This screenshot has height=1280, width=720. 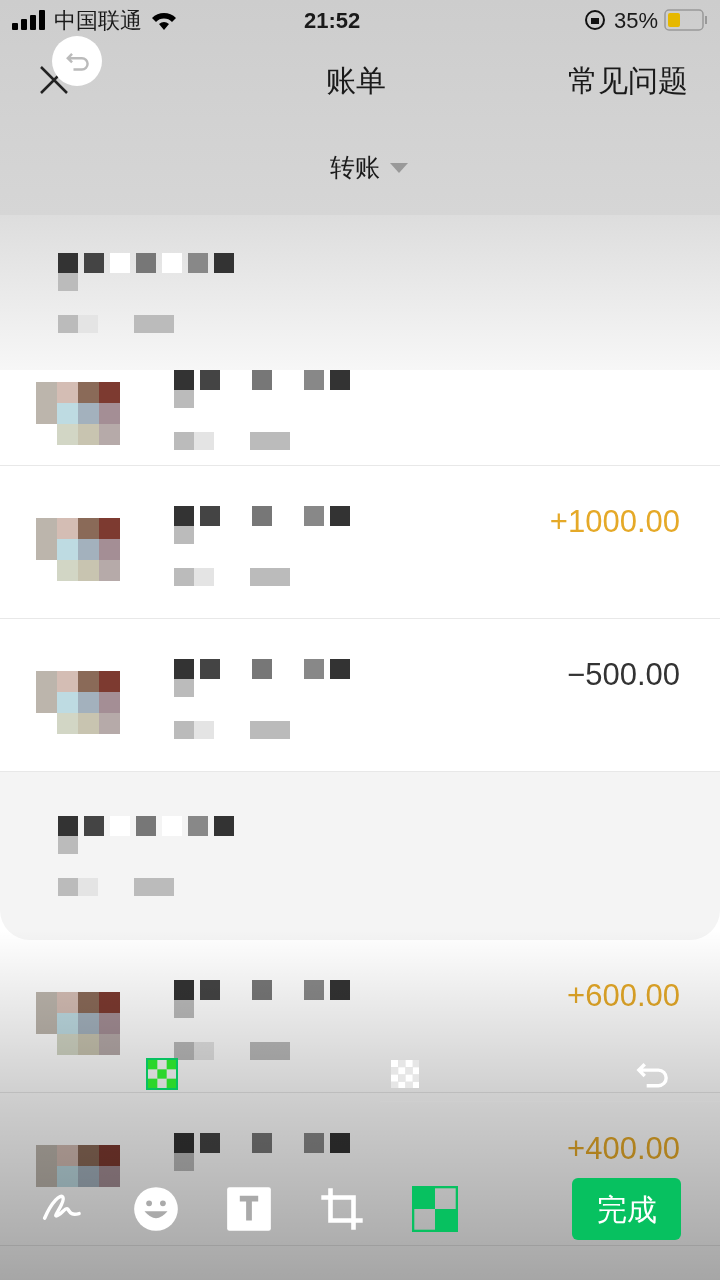 I want to click on emoji-tool-icon, so click(x=156, y=1209).